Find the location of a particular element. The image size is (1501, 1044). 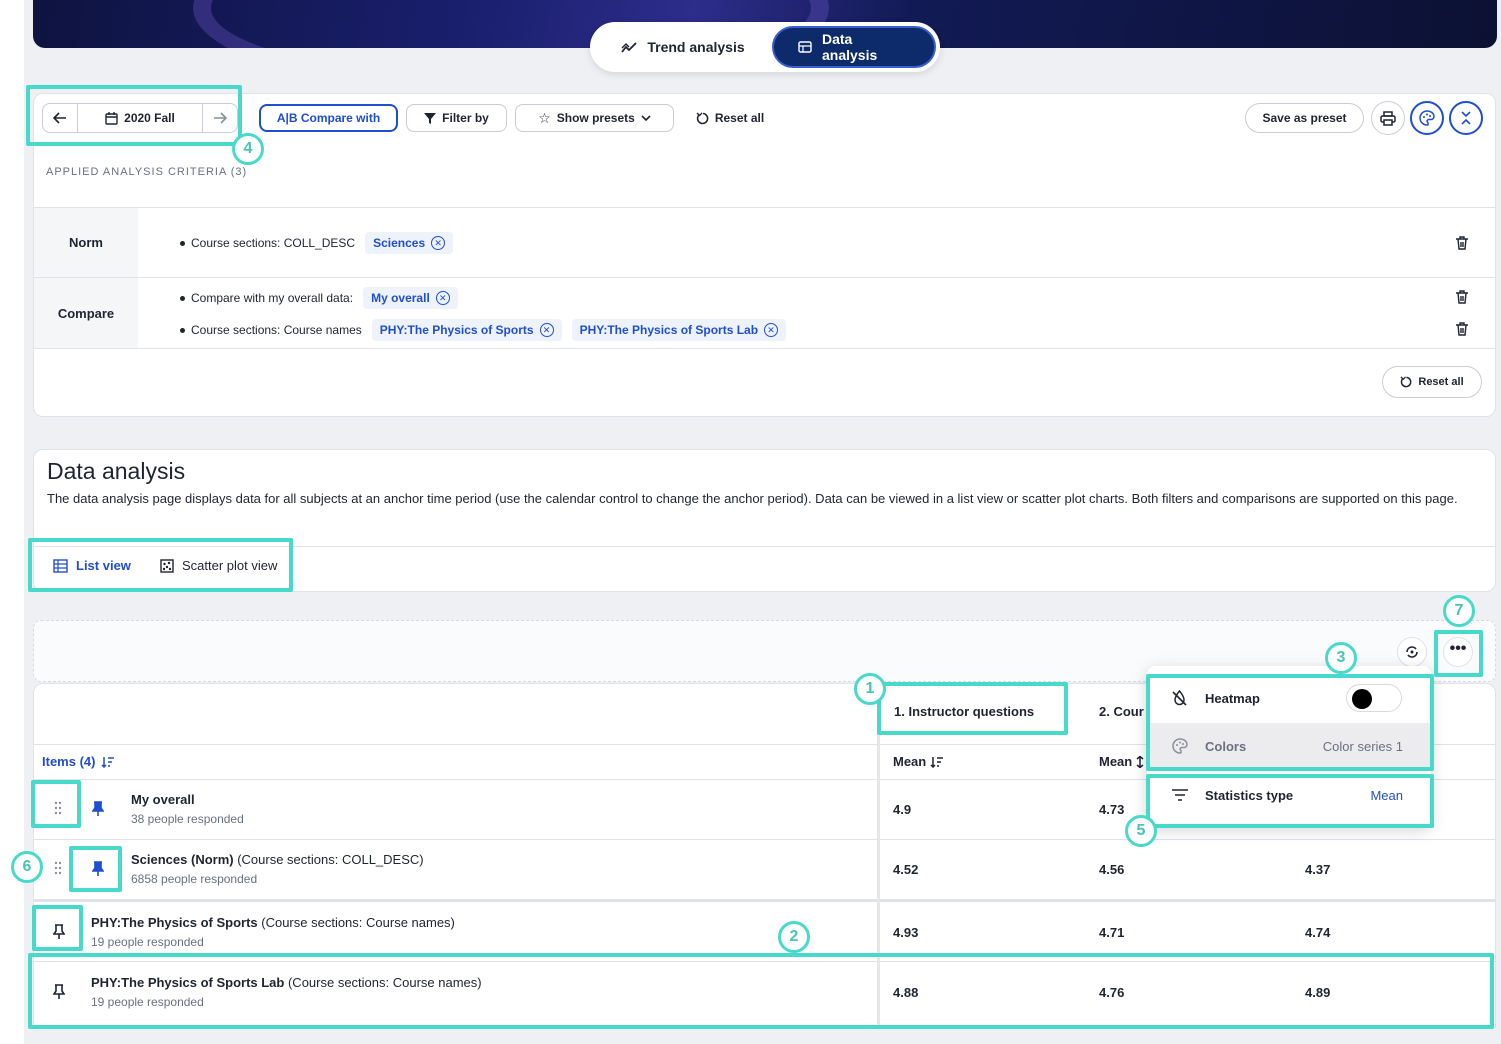

row-title: My overall is located at coordinates (163, 799).